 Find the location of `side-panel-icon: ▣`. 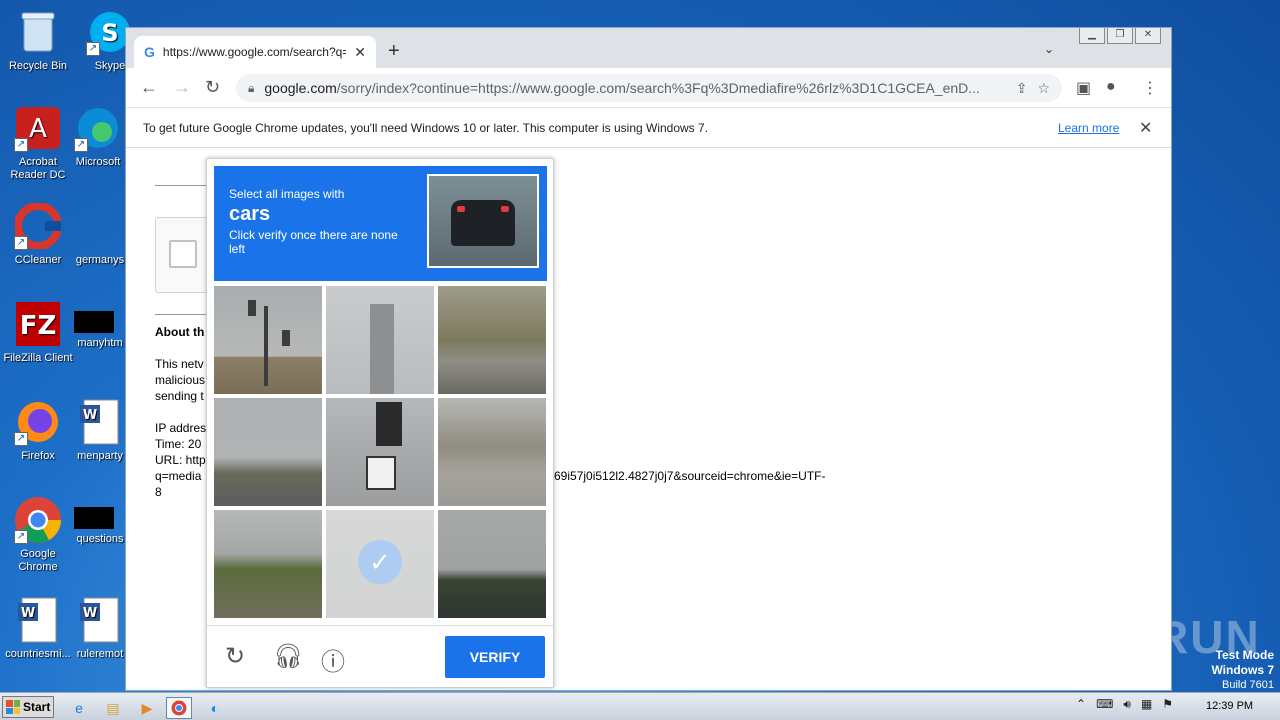

side-panel-icon: ▣ is located at coordinates (1083, 88).